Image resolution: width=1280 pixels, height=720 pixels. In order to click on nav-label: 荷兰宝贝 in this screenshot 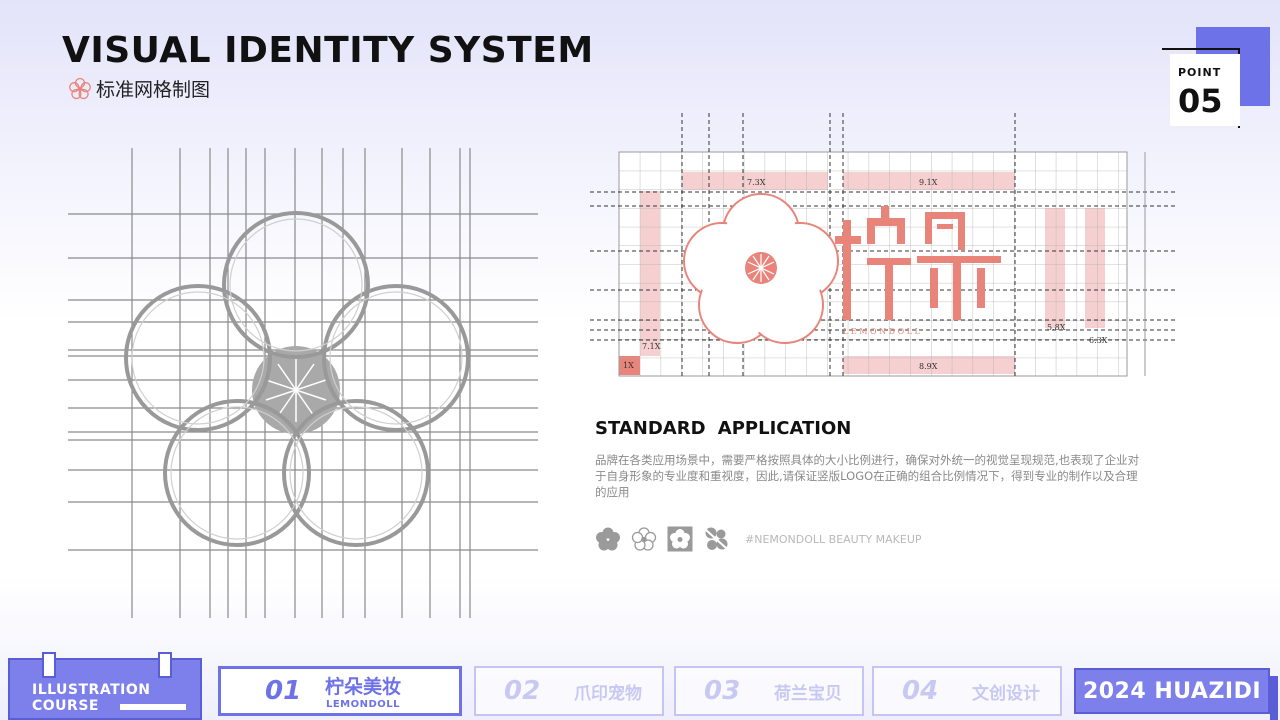, I will do `click(808, 693)`.